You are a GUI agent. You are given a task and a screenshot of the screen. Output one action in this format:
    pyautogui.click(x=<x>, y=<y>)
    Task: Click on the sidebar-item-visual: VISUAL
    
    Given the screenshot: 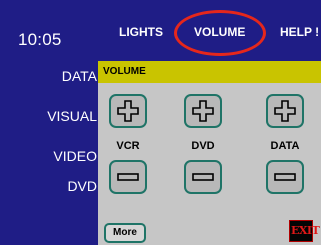 What is the action you would take?
    pyautogui.click(x=48, y=116)
    